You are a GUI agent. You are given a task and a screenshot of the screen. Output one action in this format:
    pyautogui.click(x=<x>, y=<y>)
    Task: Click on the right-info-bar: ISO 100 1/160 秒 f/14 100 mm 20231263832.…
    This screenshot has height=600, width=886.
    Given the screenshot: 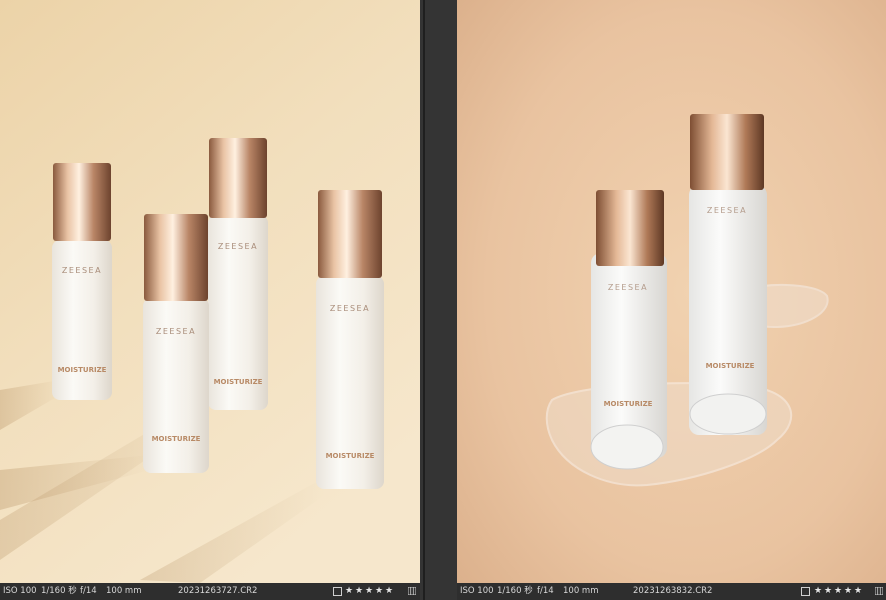 What is the action you would take?
    pyautogui.click(x=671, y=591)
    